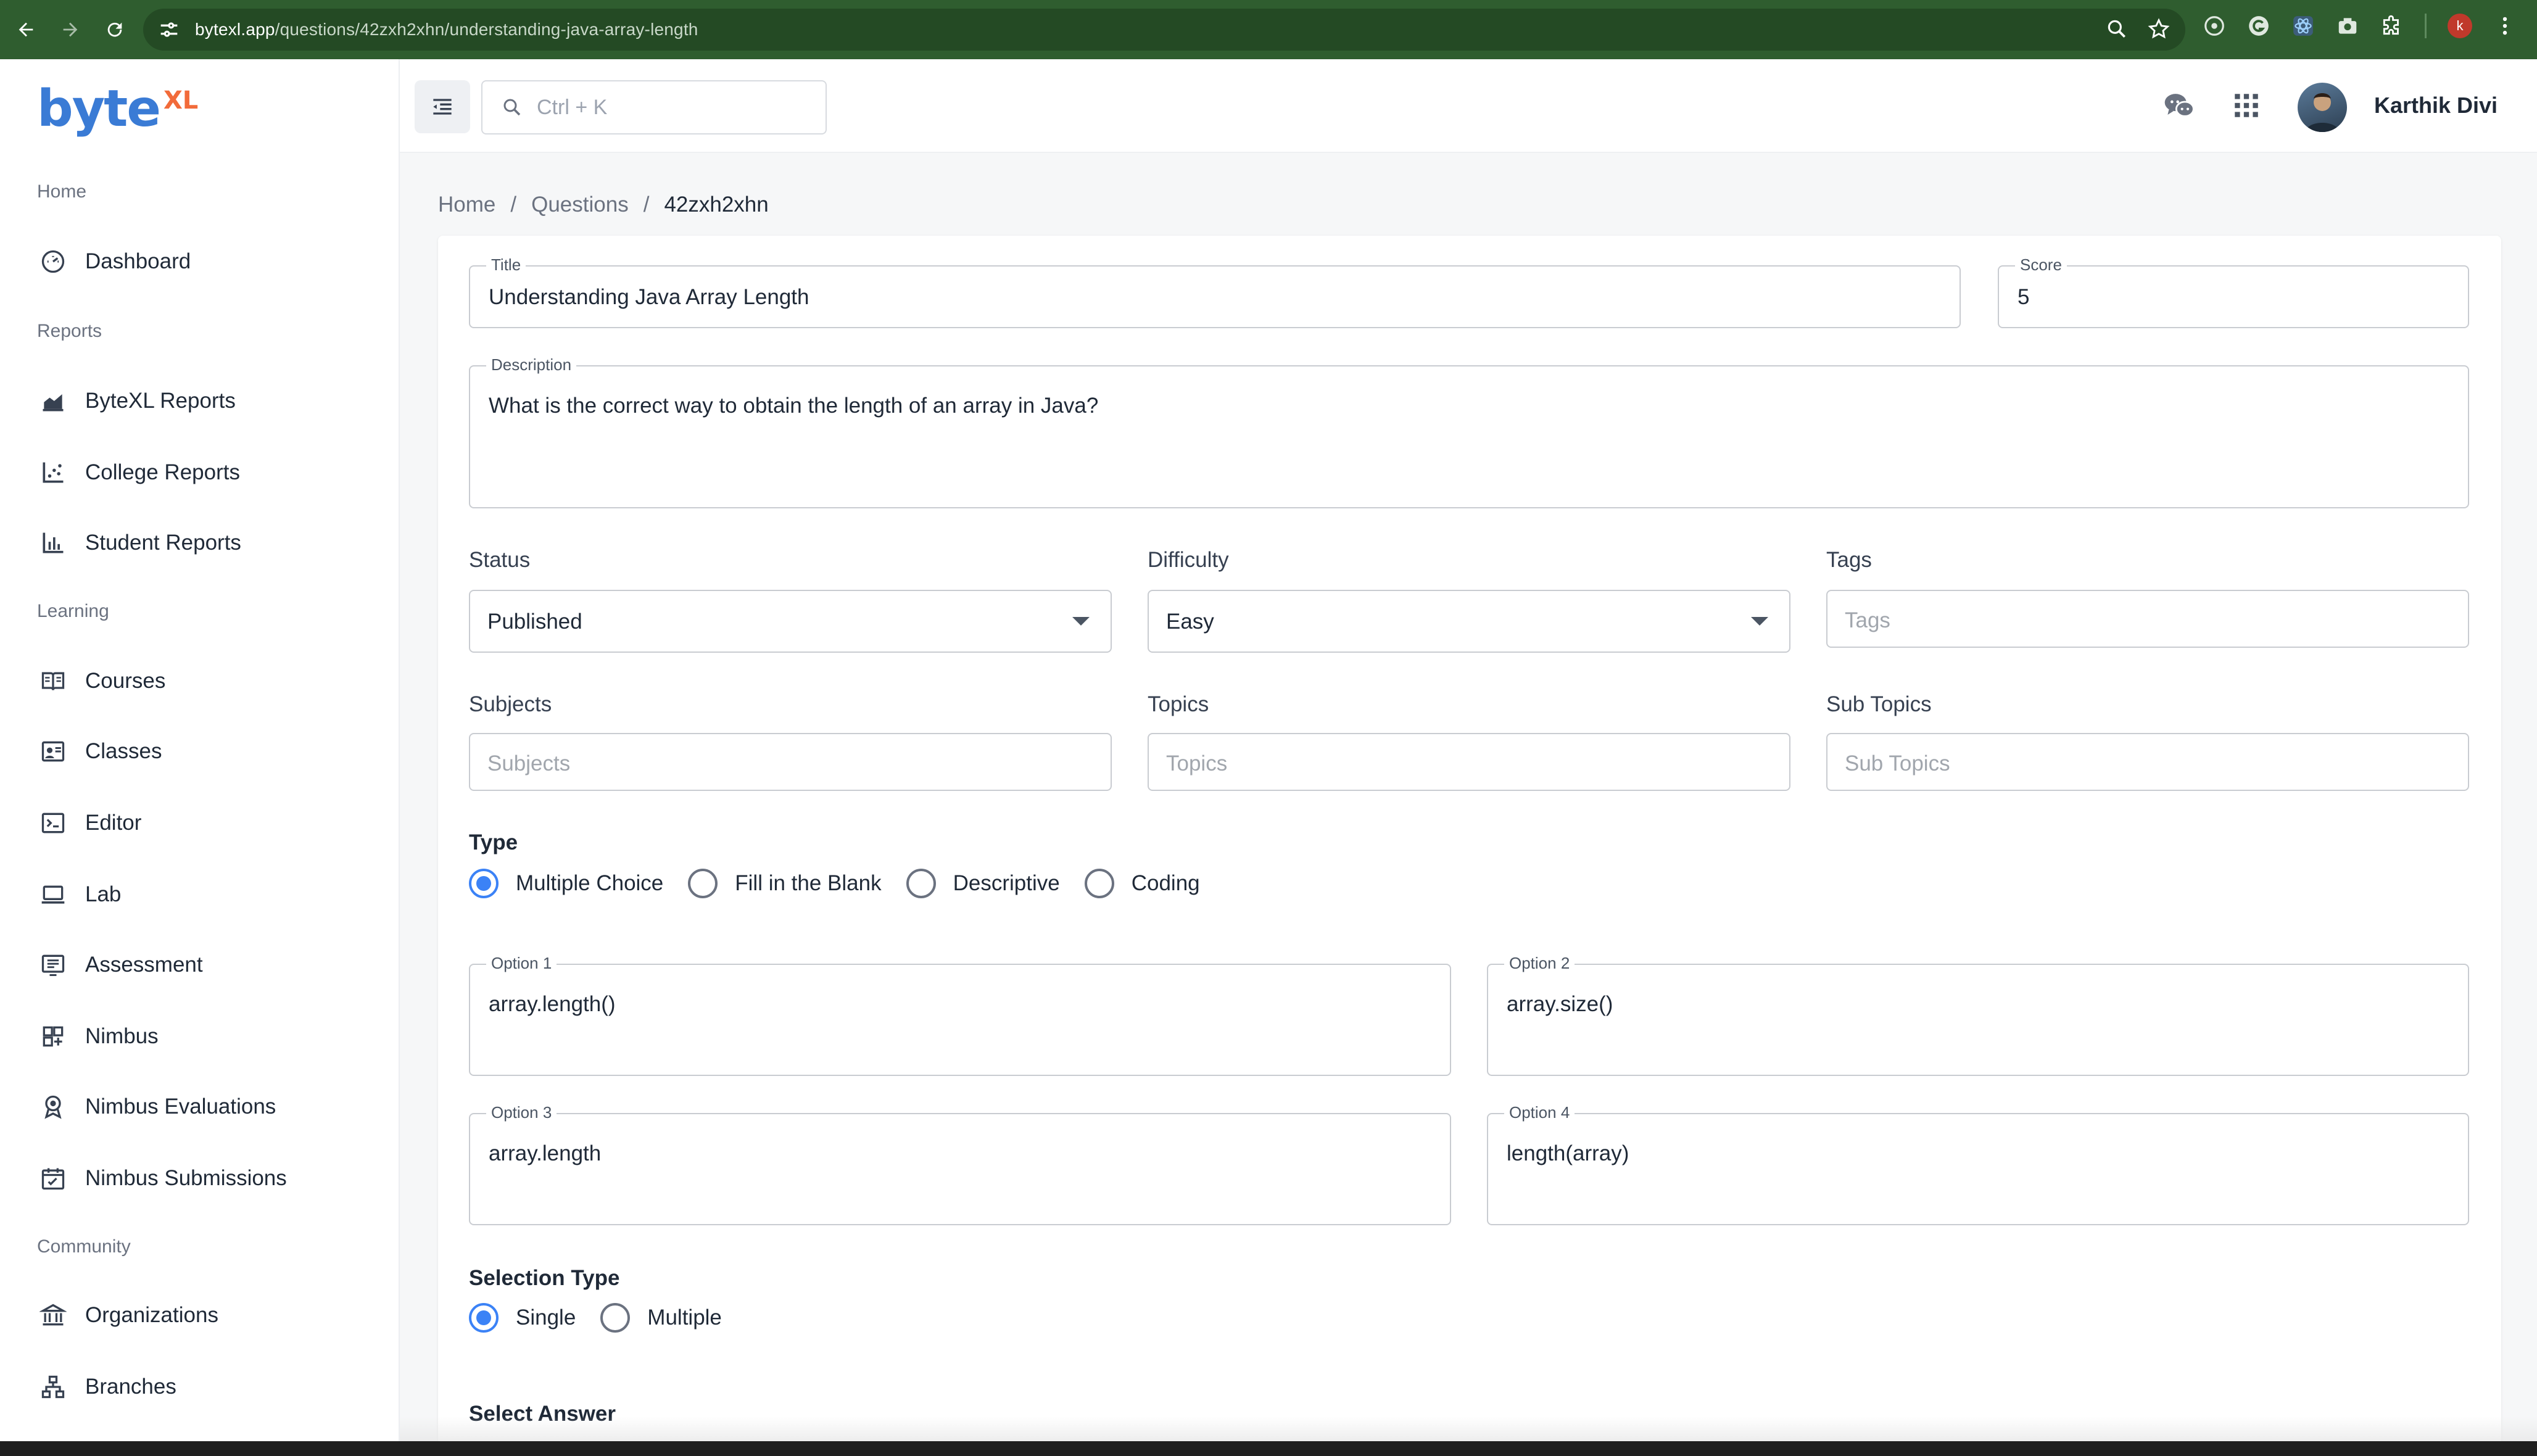 The width and height of the screenshot is (2537, 1456). I want to click on option-1-field: Option 1 array.length(), so click(960, 1015).